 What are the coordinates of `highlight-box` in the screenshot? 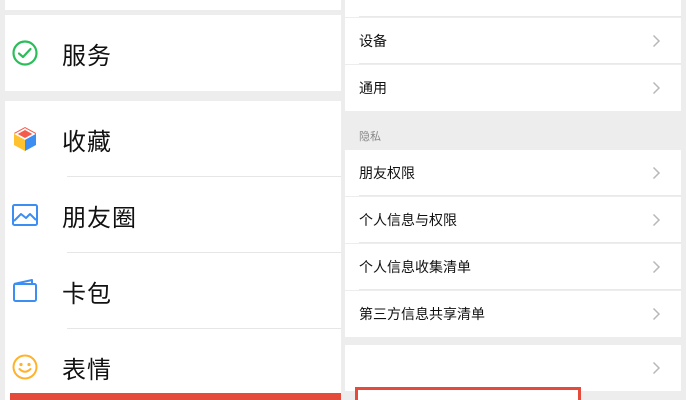 It's located at (468, 393).